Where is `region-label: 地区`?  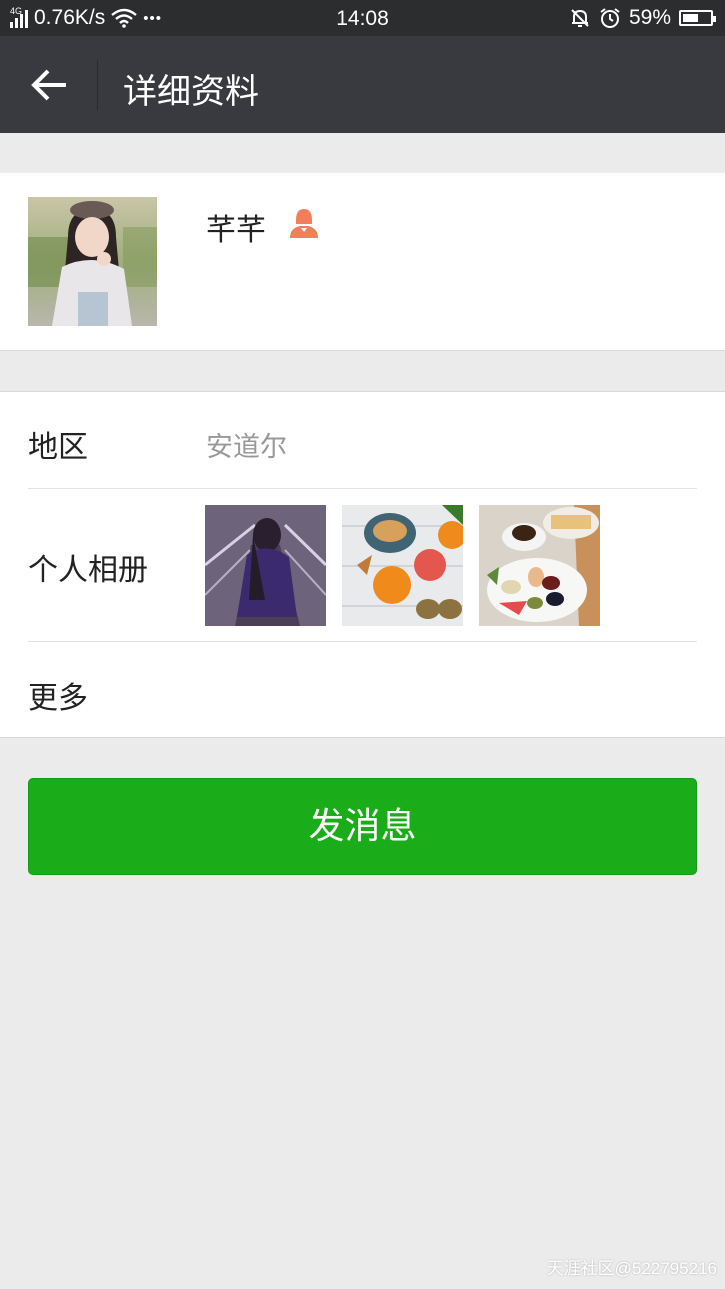 region-label: 地区 is located at coordinates (58, 447).